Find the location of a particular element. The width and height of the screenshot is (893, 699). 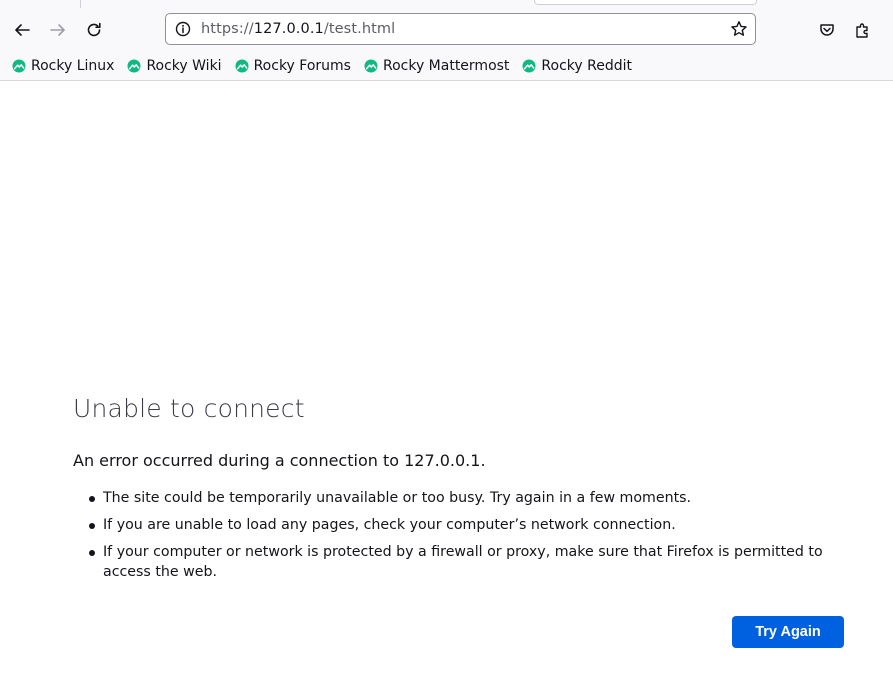

info-icon is located at coordinates (183, 29).